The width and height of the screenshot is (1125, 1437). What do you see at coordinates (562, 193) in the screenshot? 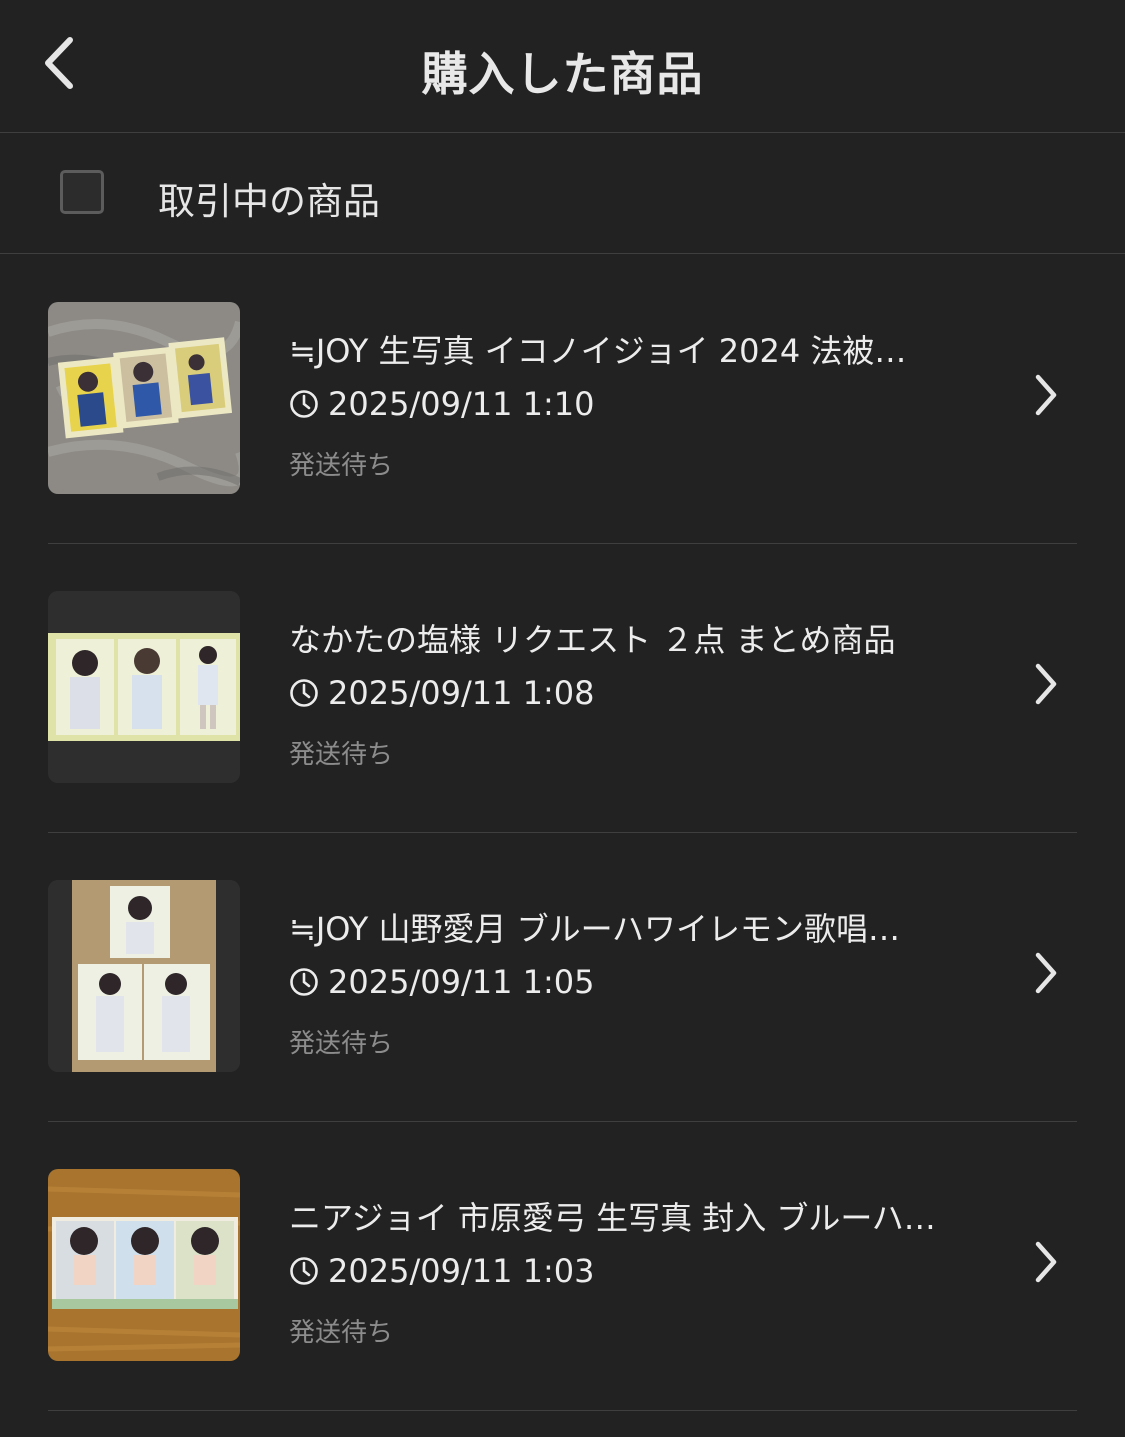
I see `in-progress-filter: 取引中の商品` at bounding box center [562, 193].